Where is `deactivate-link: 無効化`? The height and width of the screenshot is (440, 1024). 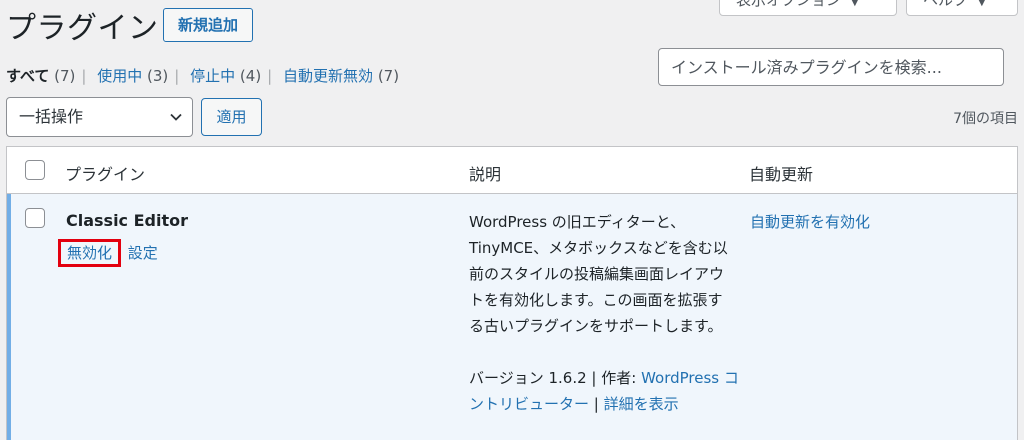
deactivate-link: 無効化 is located at coordinates (90, 253).